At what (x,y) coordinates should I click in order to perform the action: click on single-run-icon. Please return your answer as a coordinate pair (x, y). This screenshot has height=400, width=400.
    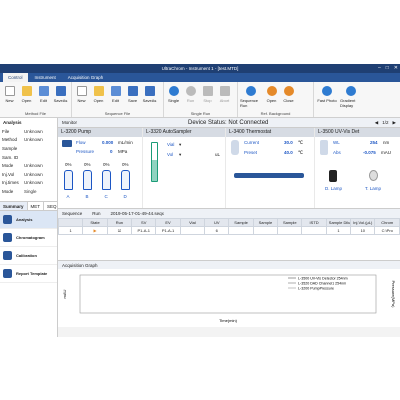
    Looking at the image, I should click on (173, 91).